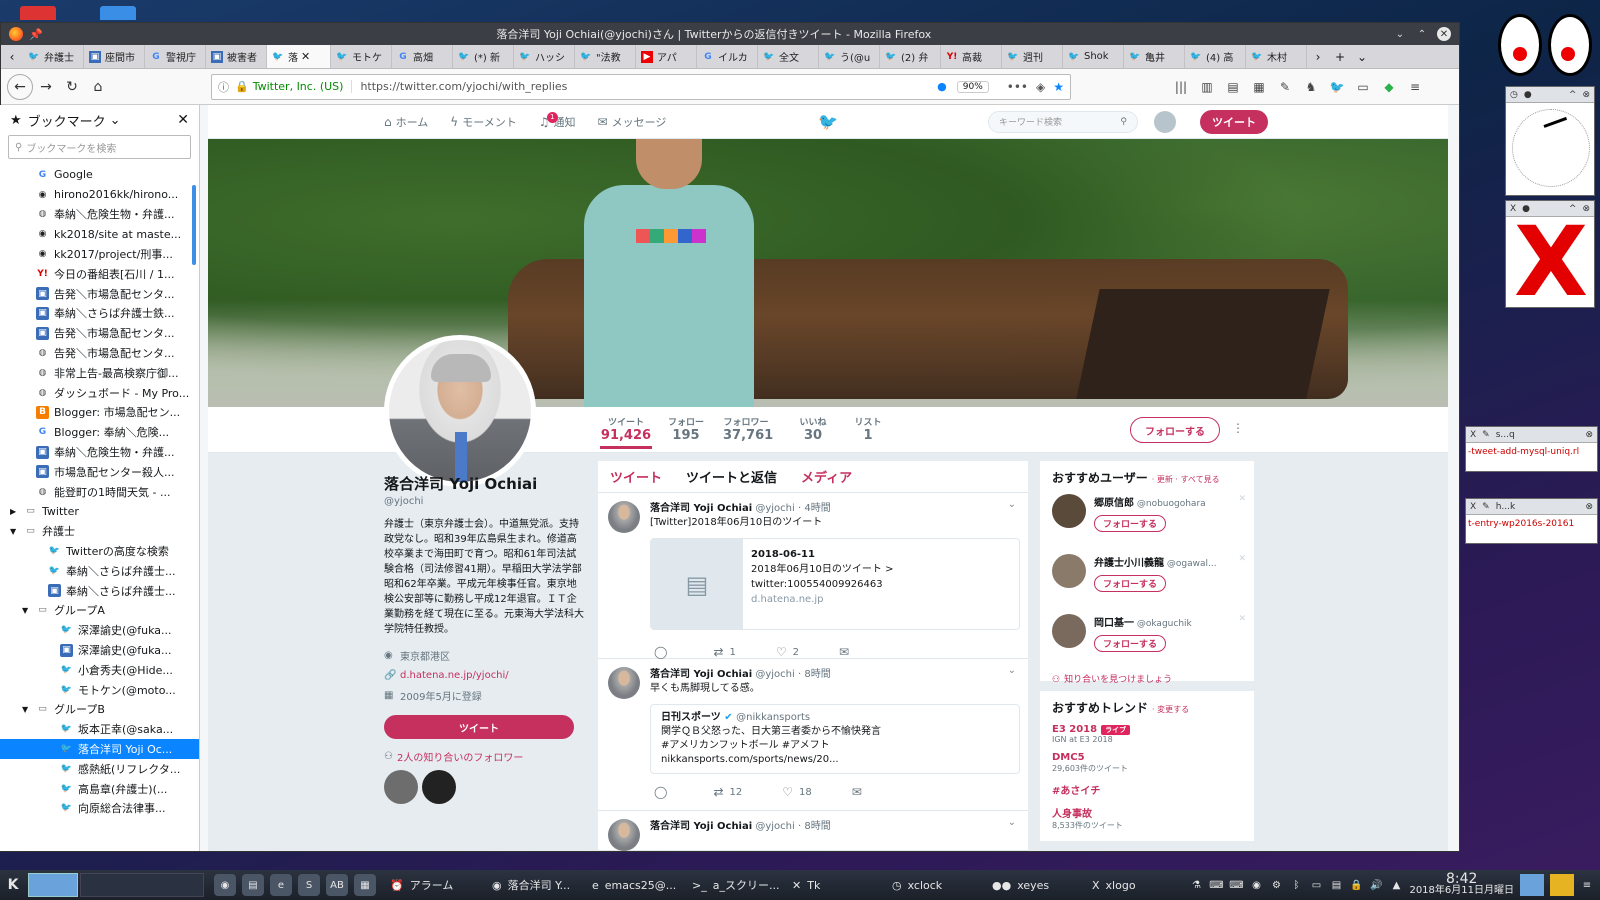 Image resolution: width=1600 pixels, height=900 pixels. I want to click on trend-item: E3 2018 ライブ IGN at E3 2018, so click(1147, 734).